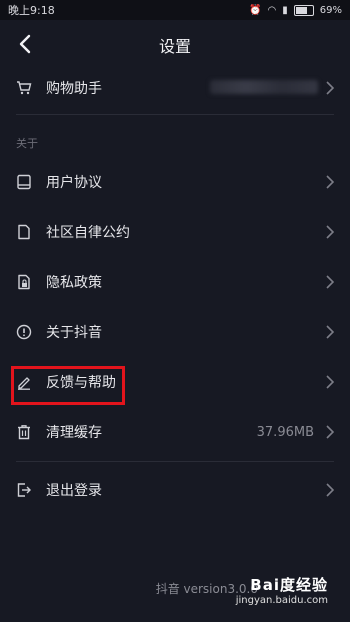  Describe the element at coordinates (24, 232) in the screenshot. I see `document-icon` at that location.